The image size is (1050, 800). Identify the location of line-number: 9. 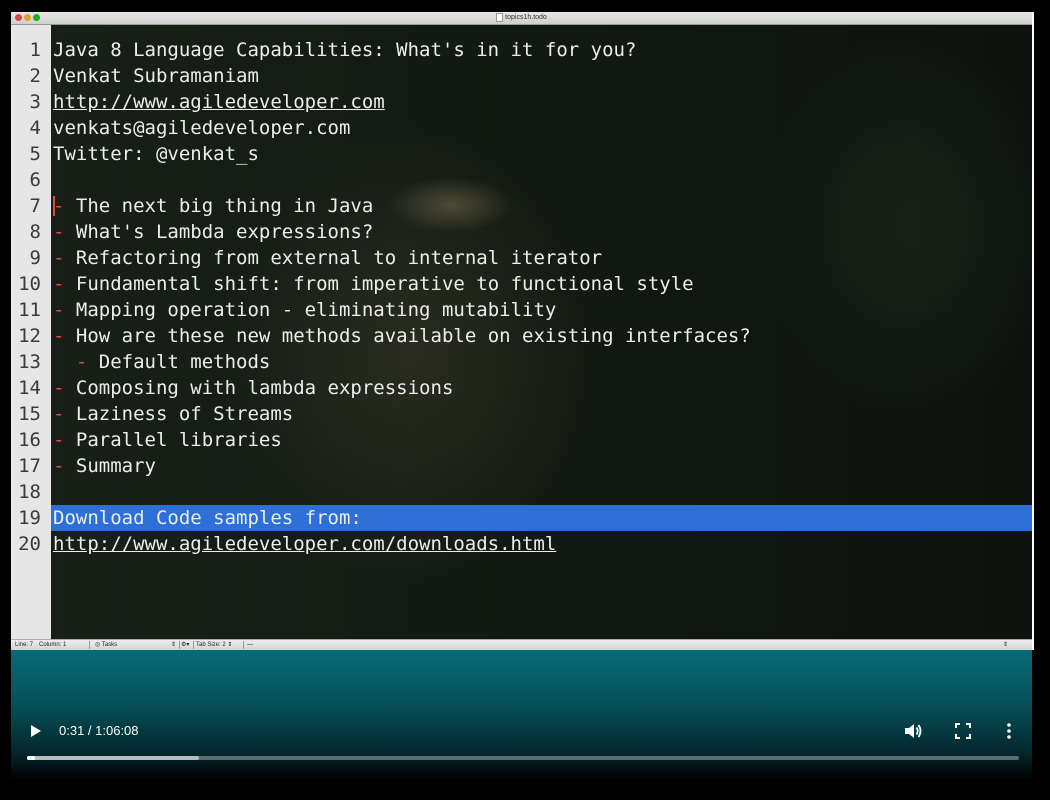
(35, 258).